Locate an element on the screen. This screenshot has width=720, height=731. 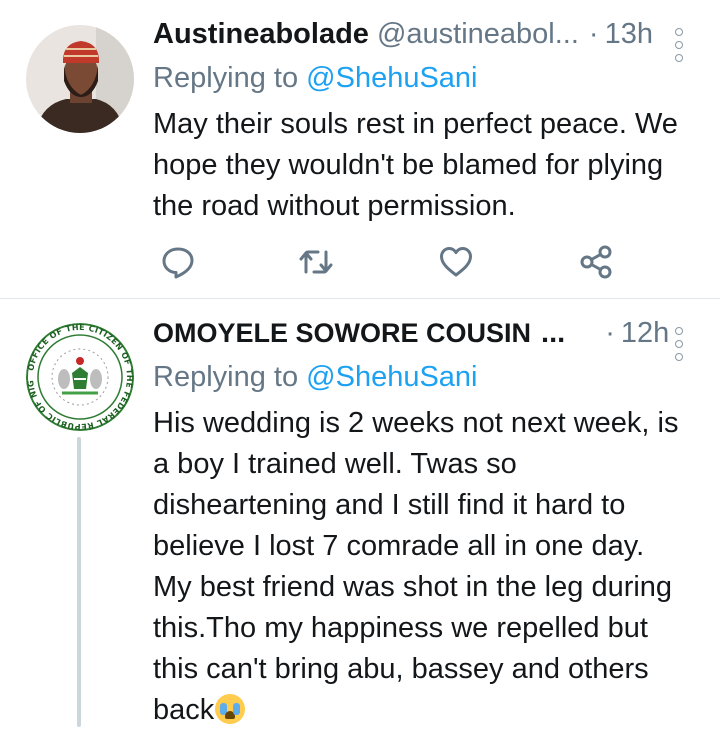
loudly-crying-face-emoji is located at coordinates (230, 709).